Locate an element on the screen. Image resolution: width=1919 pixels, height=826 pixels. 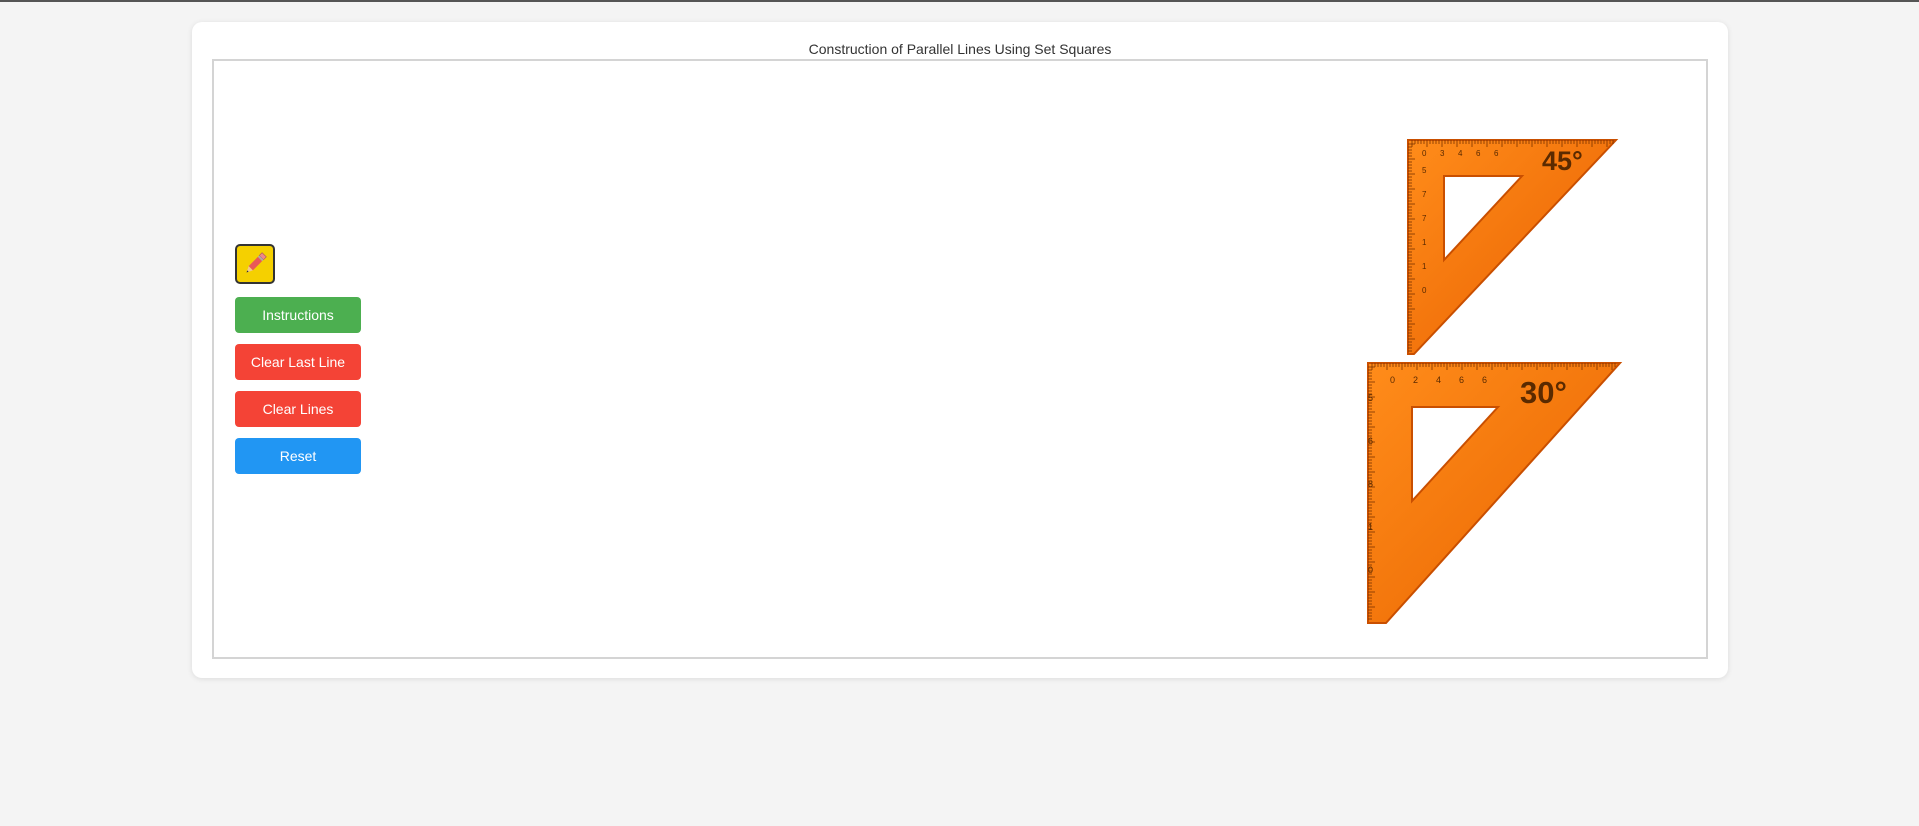
reset-button: Reset is located at coordinates (298, 456).